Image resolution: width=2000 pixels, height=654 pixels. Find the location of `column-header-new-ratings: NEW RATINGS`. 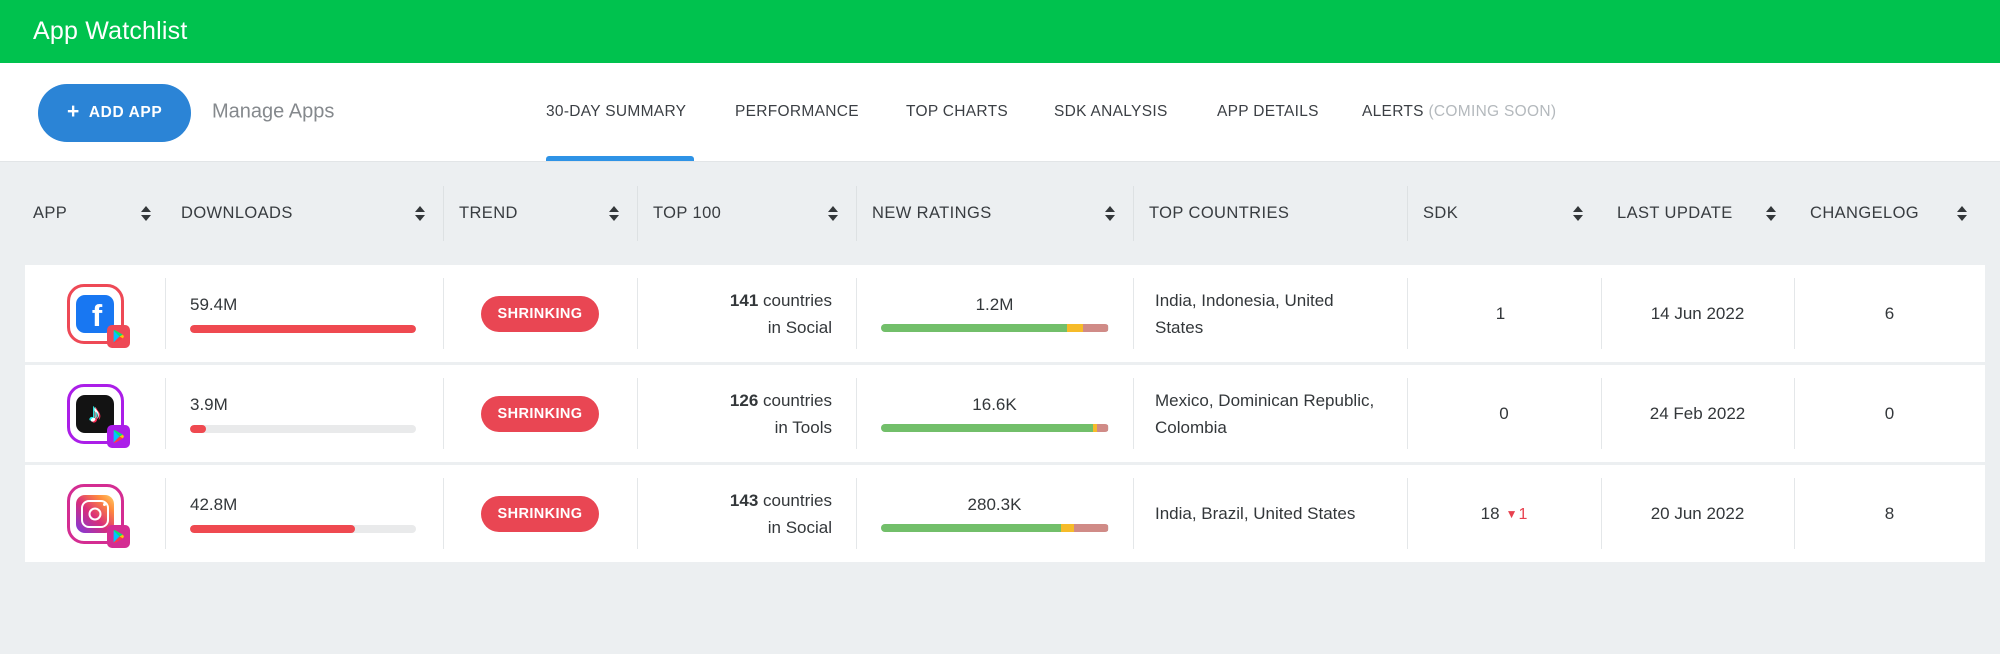

column-header-new-ratings: NEW RATINGS is located at coordinates (994, 213).